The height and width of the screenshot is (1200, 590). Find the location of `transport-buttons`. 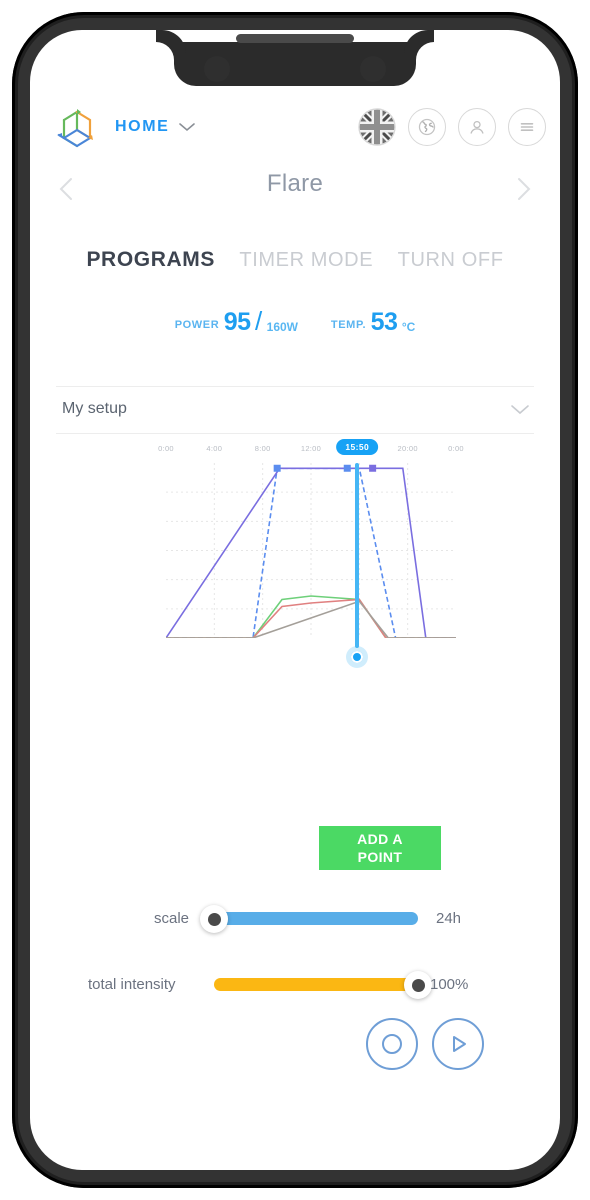

transport-buttons is located at coordinates (425, 1044).